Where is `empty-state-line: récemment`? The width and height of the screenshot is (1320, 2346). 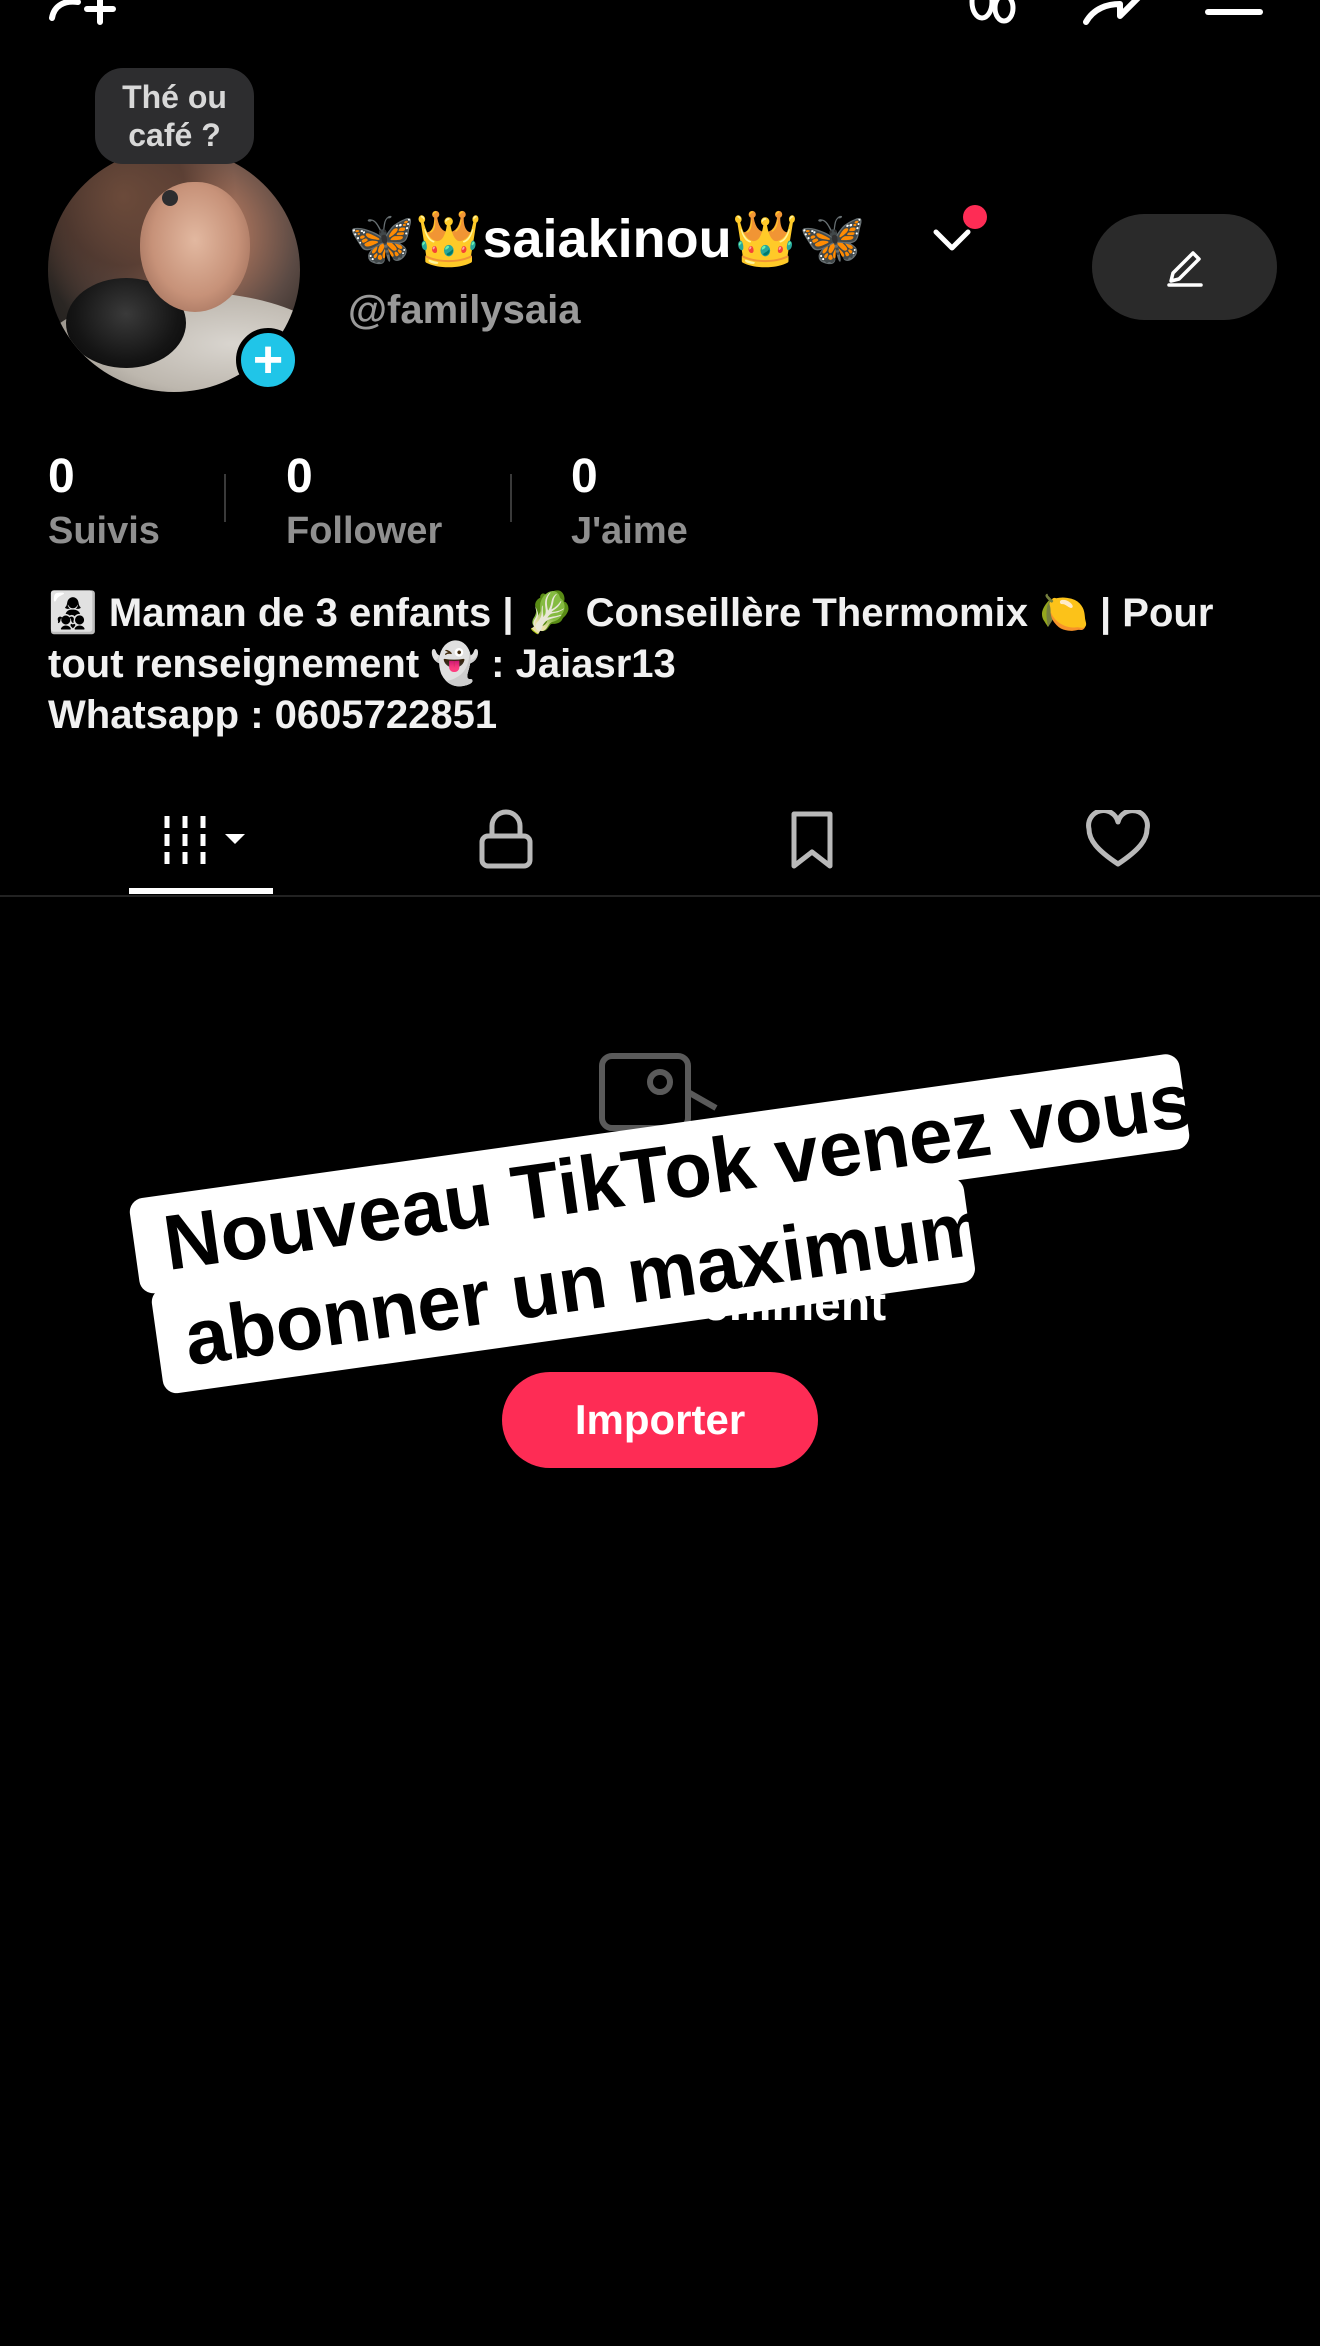
empty-state-line: récemment is located at coordinates (758, 1304).